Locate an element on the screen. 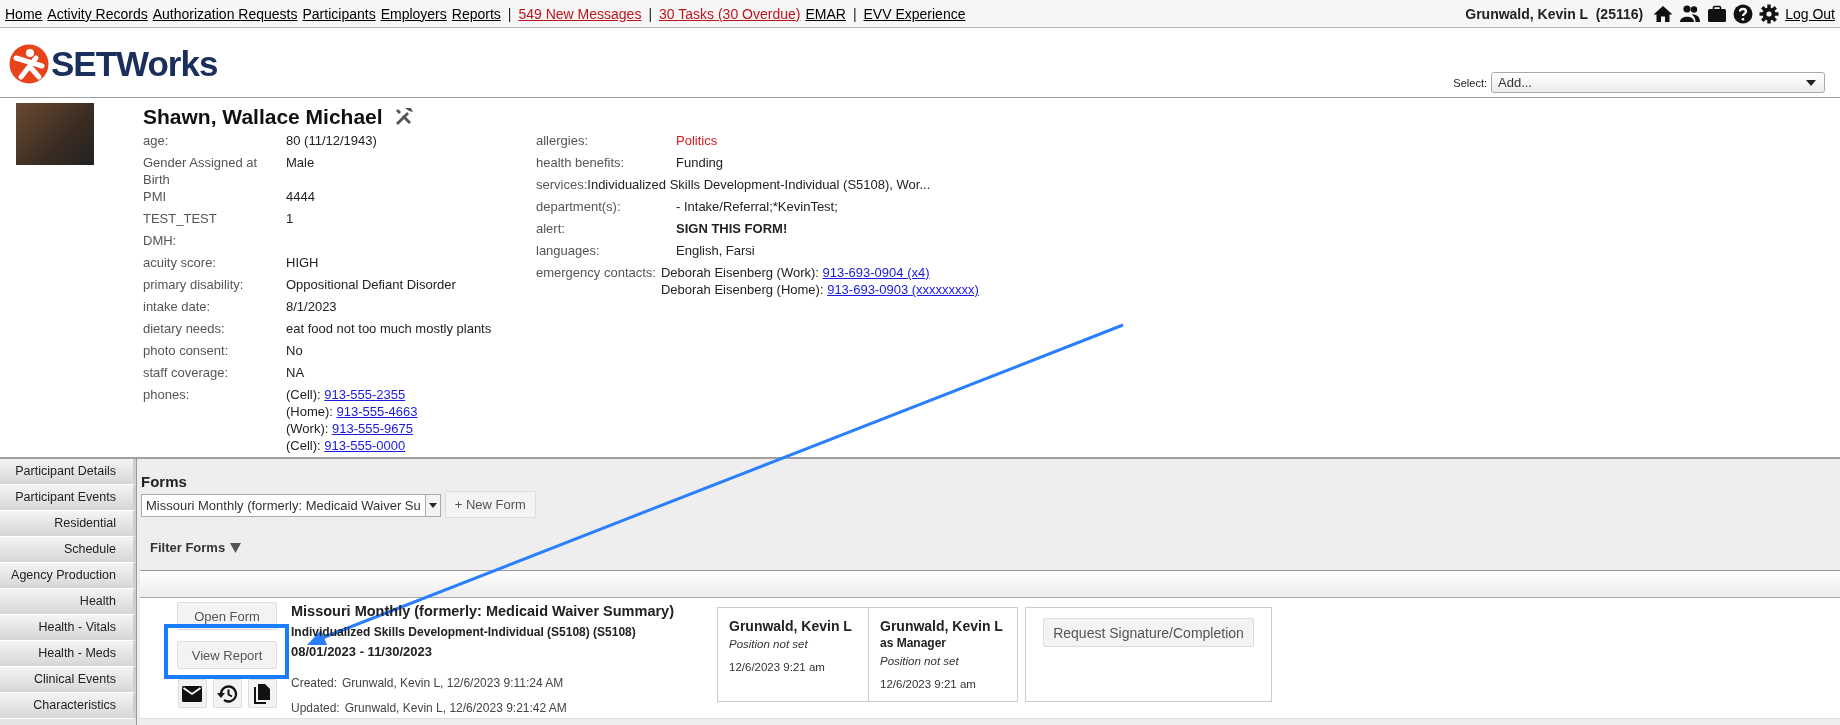 The width and height of the screenshot is (1840, 725). field-label: allergies: is located at coordinates (563, 141).